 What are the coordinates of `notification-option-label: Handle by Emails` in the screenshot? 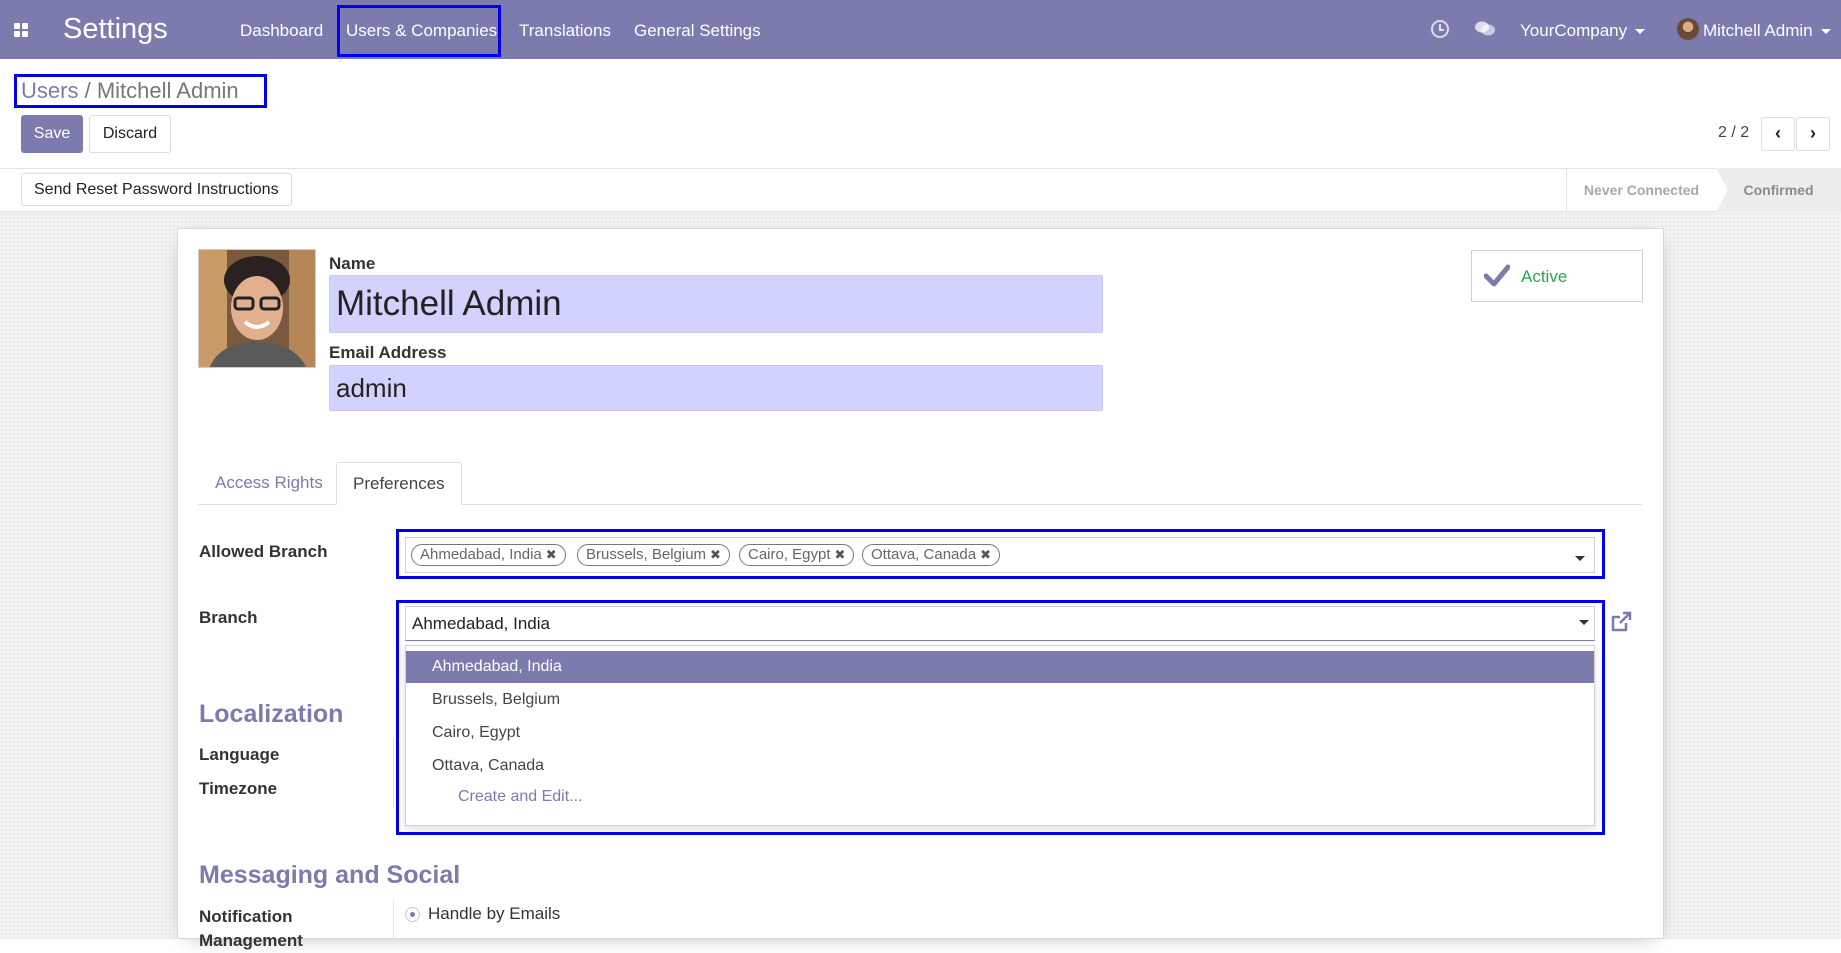 It's located at (494, 914).